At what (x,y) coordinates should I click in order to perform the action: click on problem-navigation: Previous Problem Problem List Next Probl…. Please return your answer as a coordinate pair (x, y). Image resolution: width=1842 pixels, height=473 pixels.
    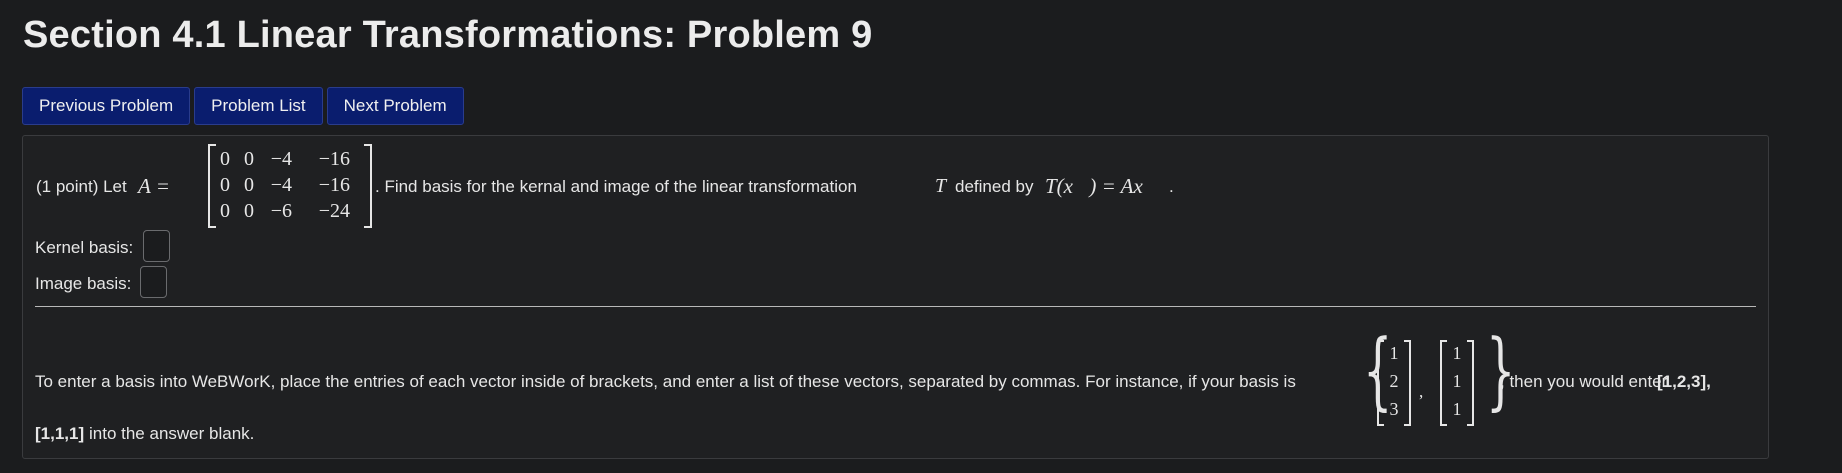
    Looking at the image, I should click on (243, 106).